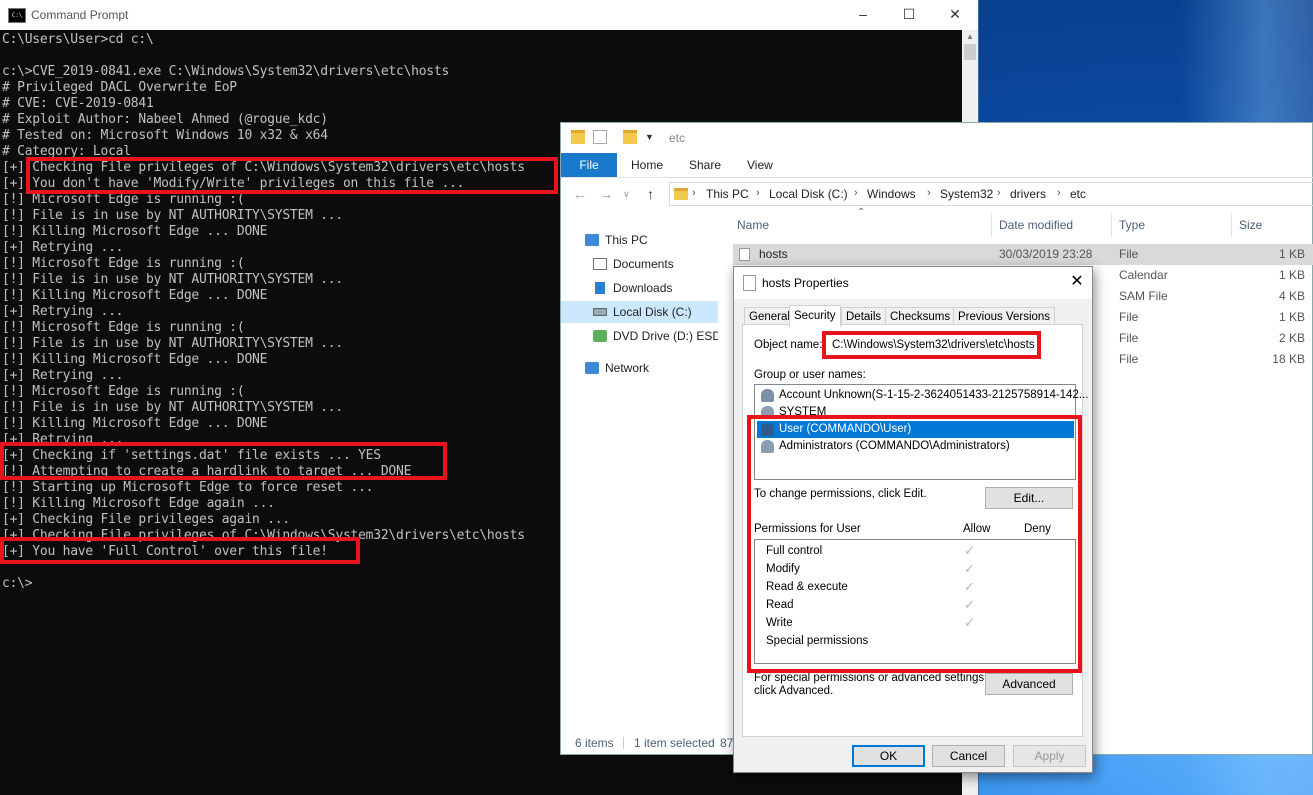  I want to click on close-button: ✕, so click(955, 15).